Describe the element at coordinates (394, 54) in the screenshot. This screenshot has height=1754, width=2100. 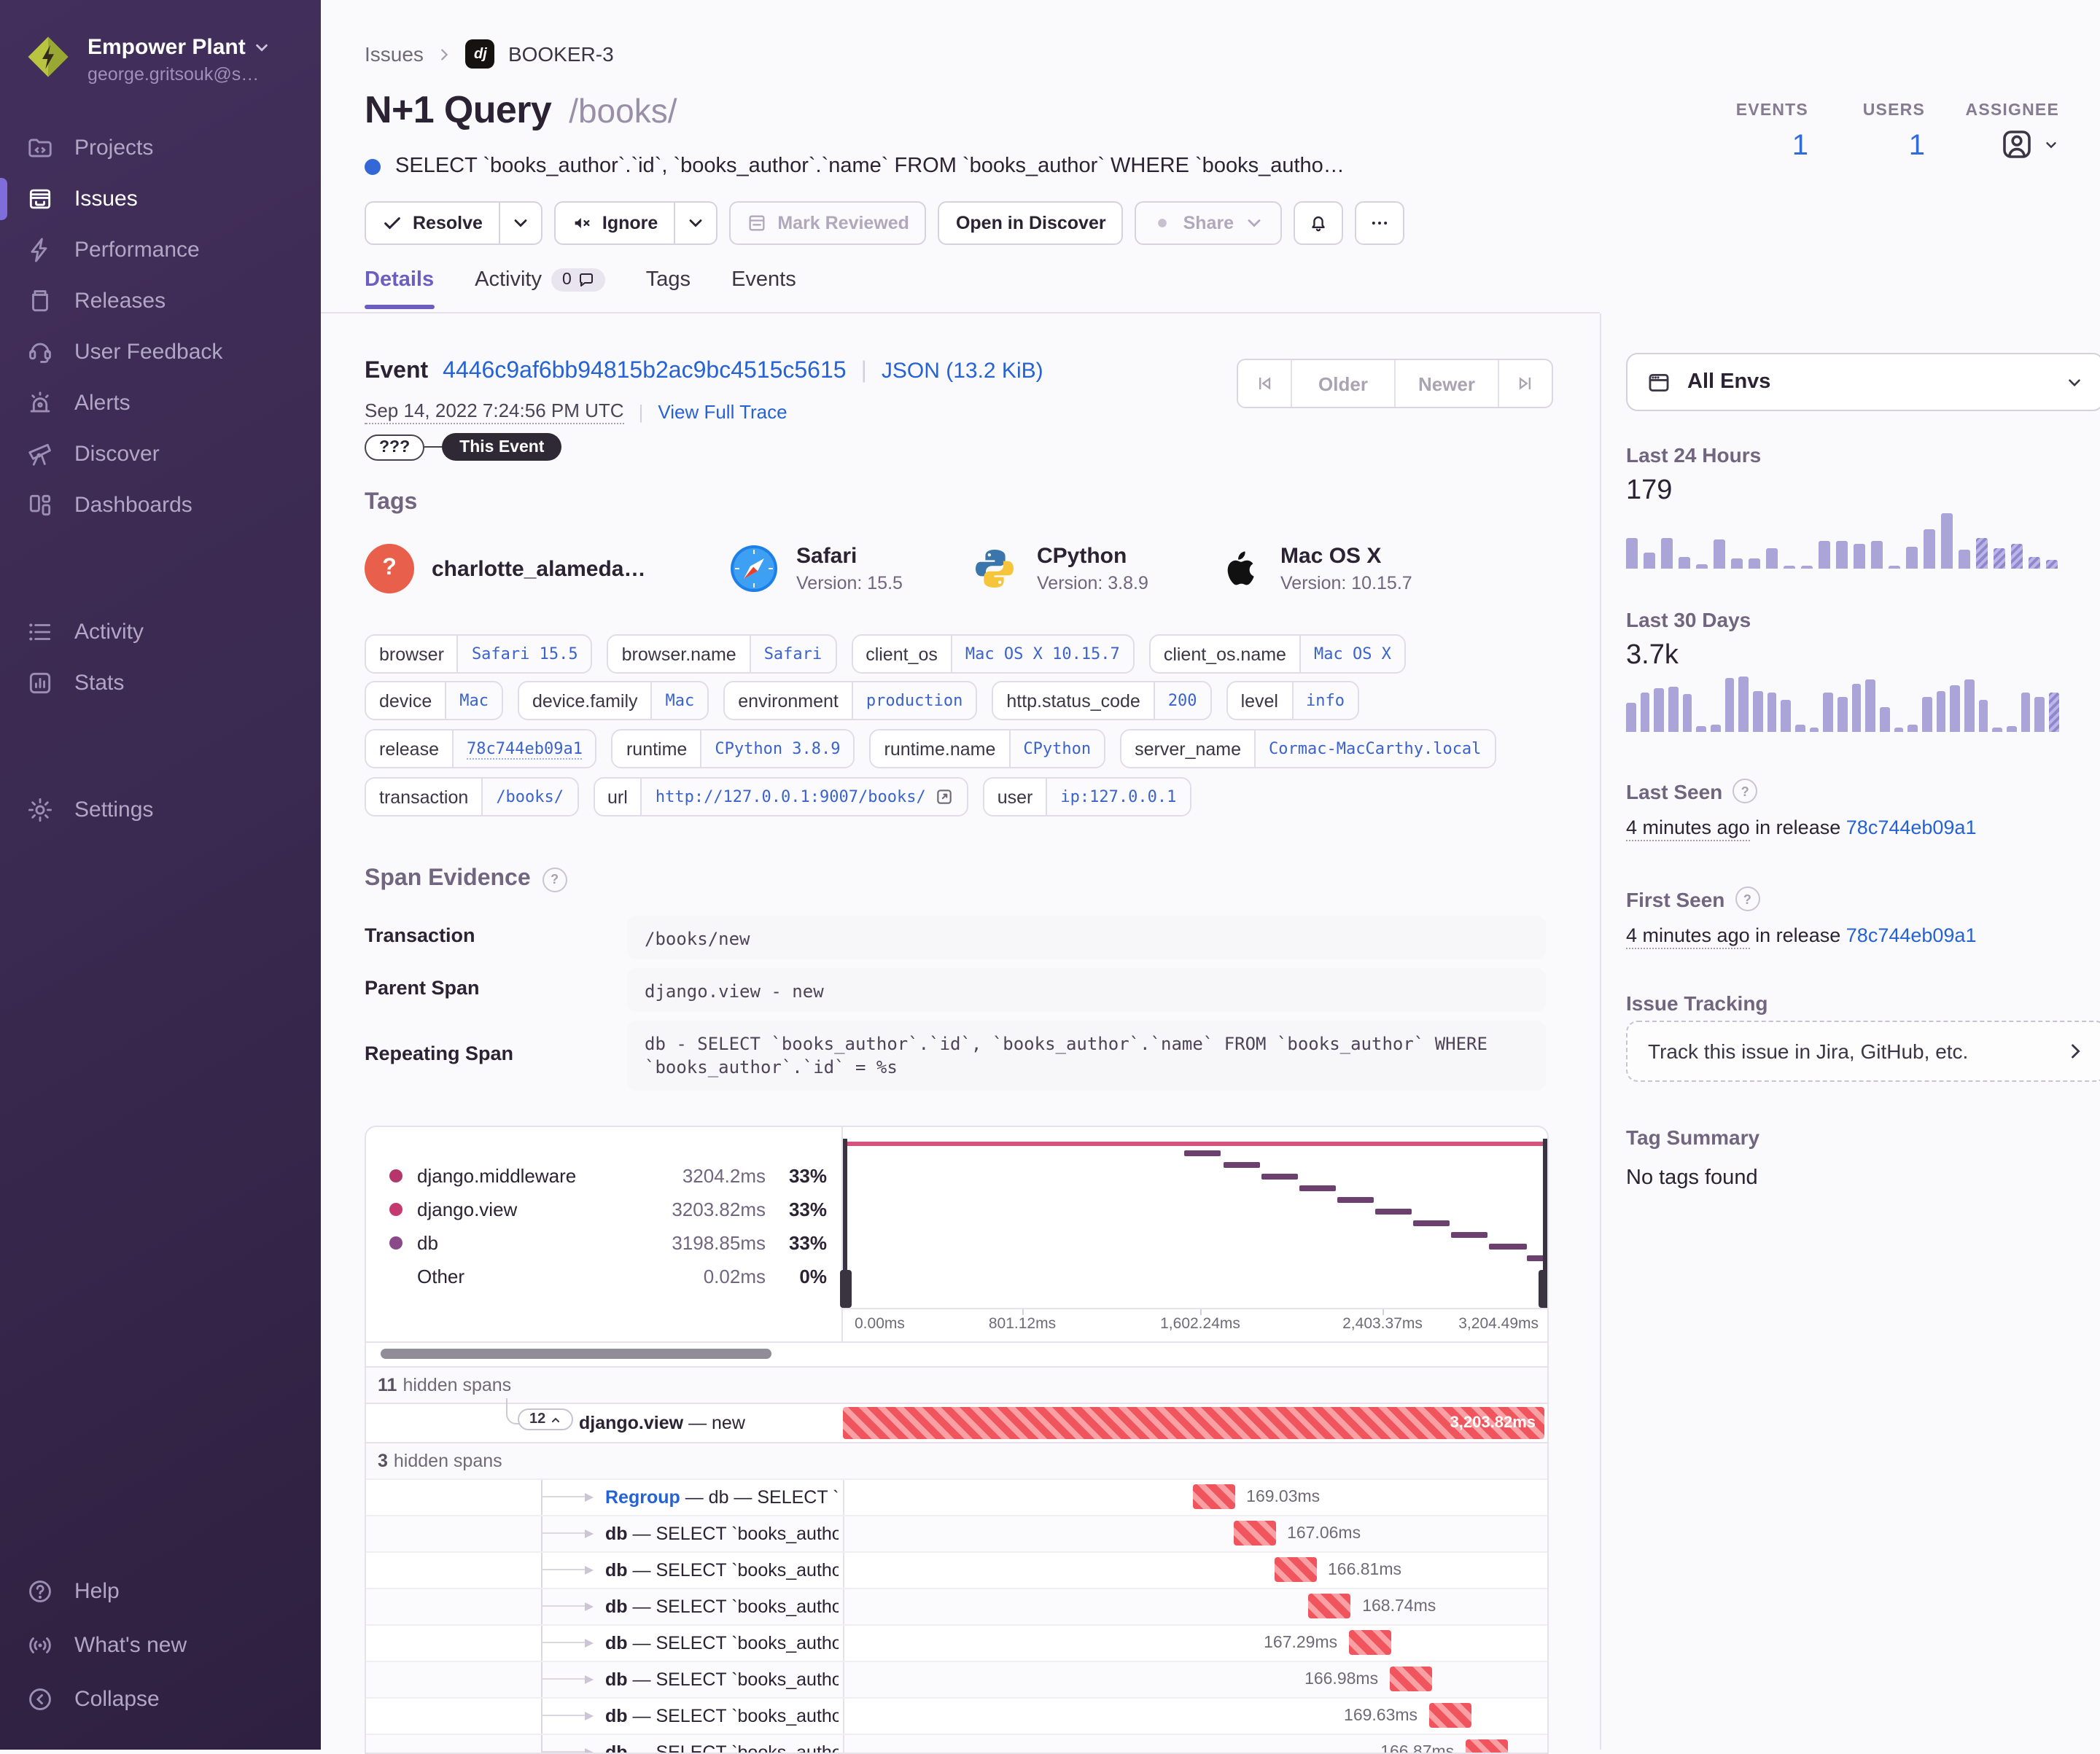
I see `breadcrumb-issues-link: Issues` at that location.